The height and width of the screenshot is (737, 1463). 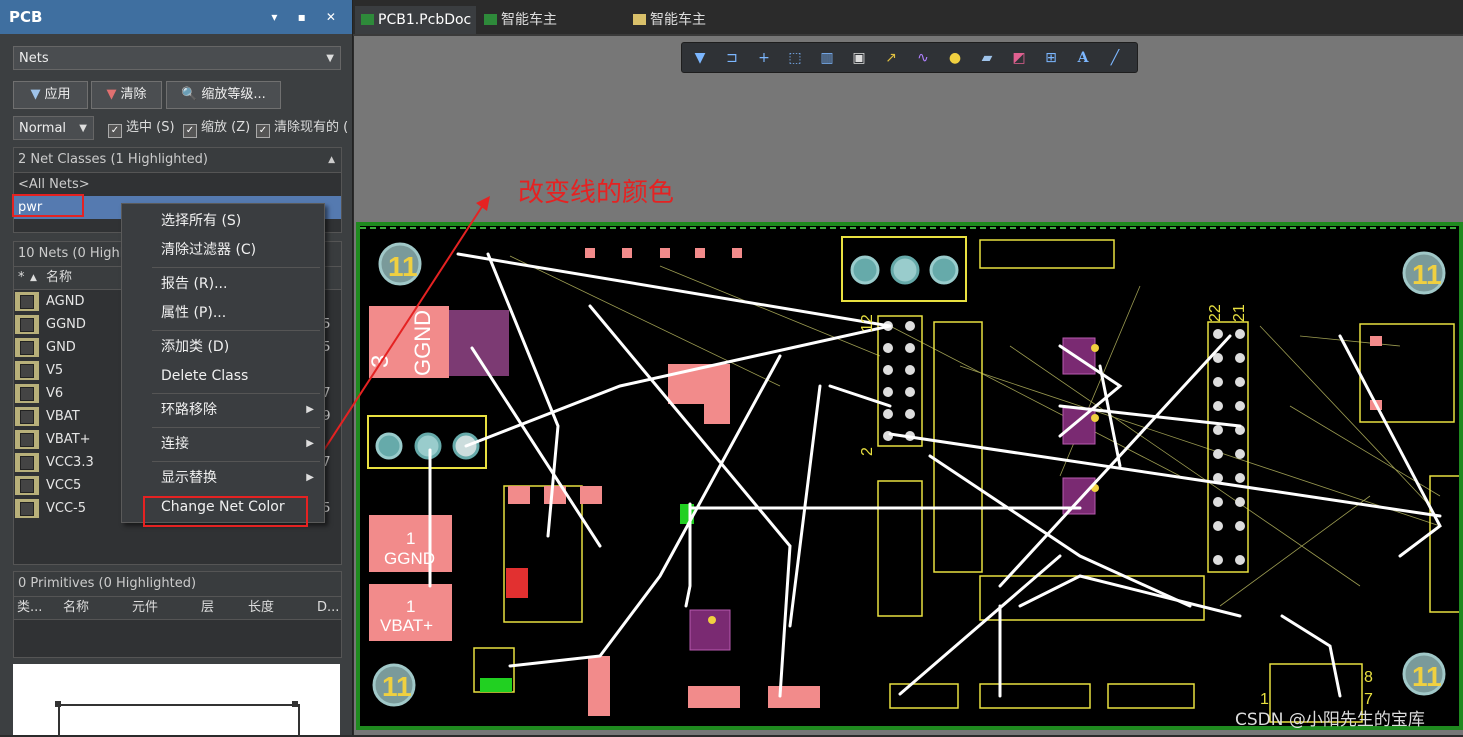 I want to click on collapse-icon: ▲, so click(x=331, y=160).